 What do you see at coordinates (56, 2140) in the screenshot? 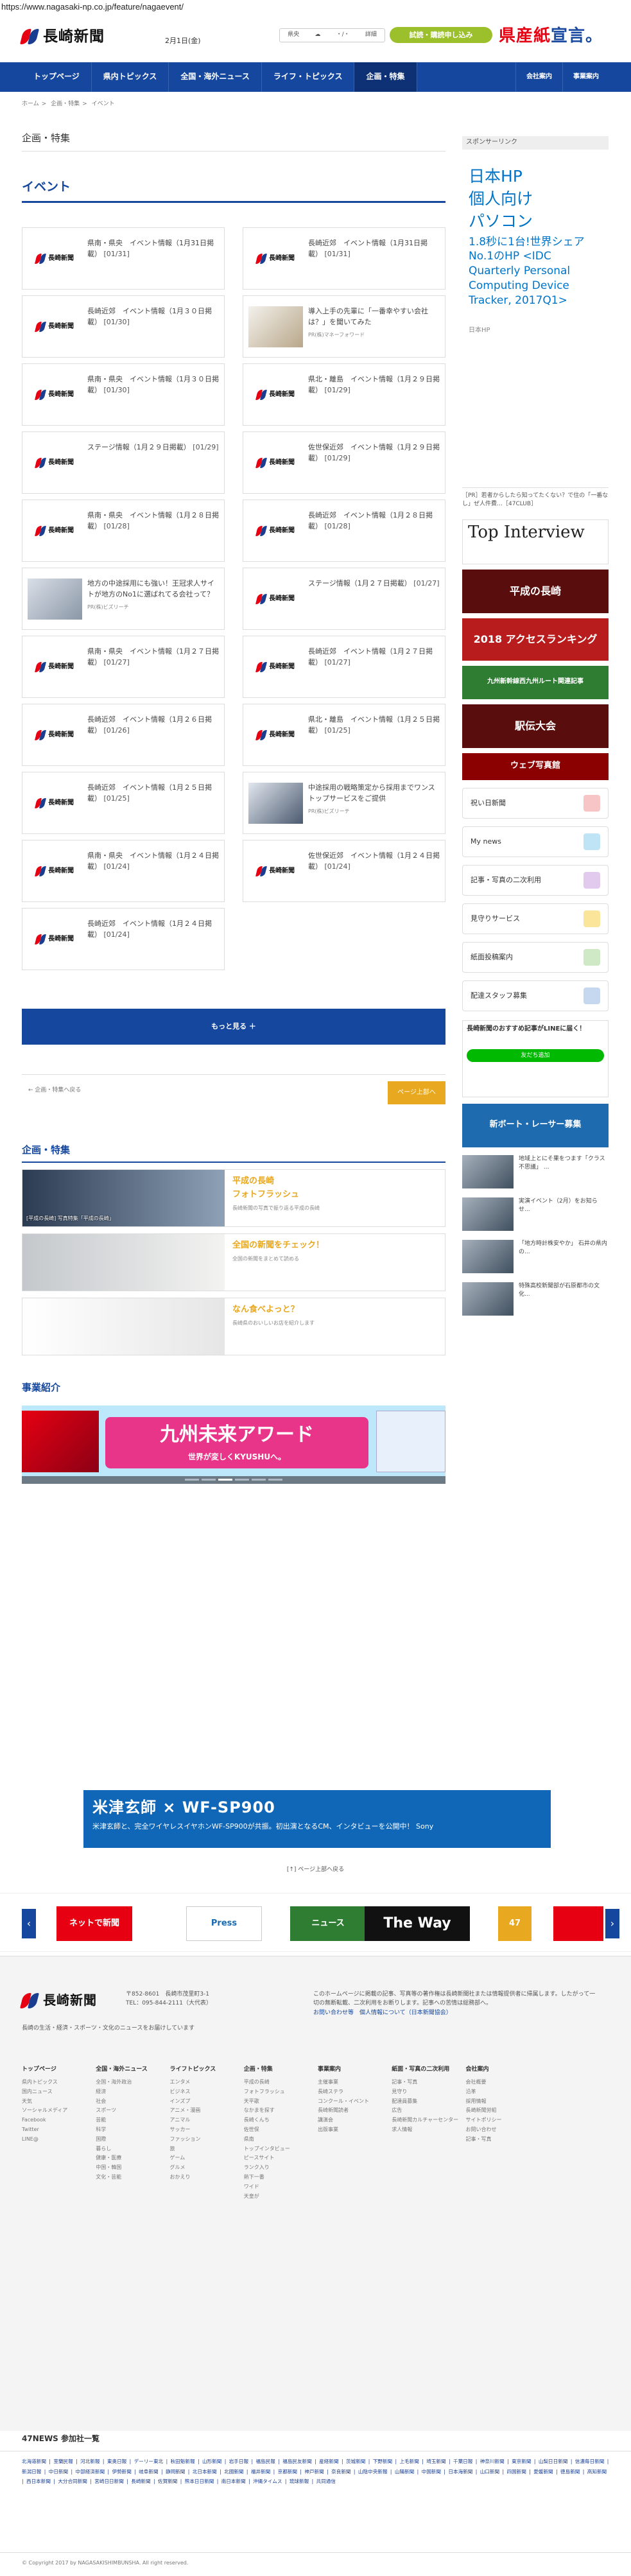
I see `footer-link: LINE@` at bounding box center [56, 2140].